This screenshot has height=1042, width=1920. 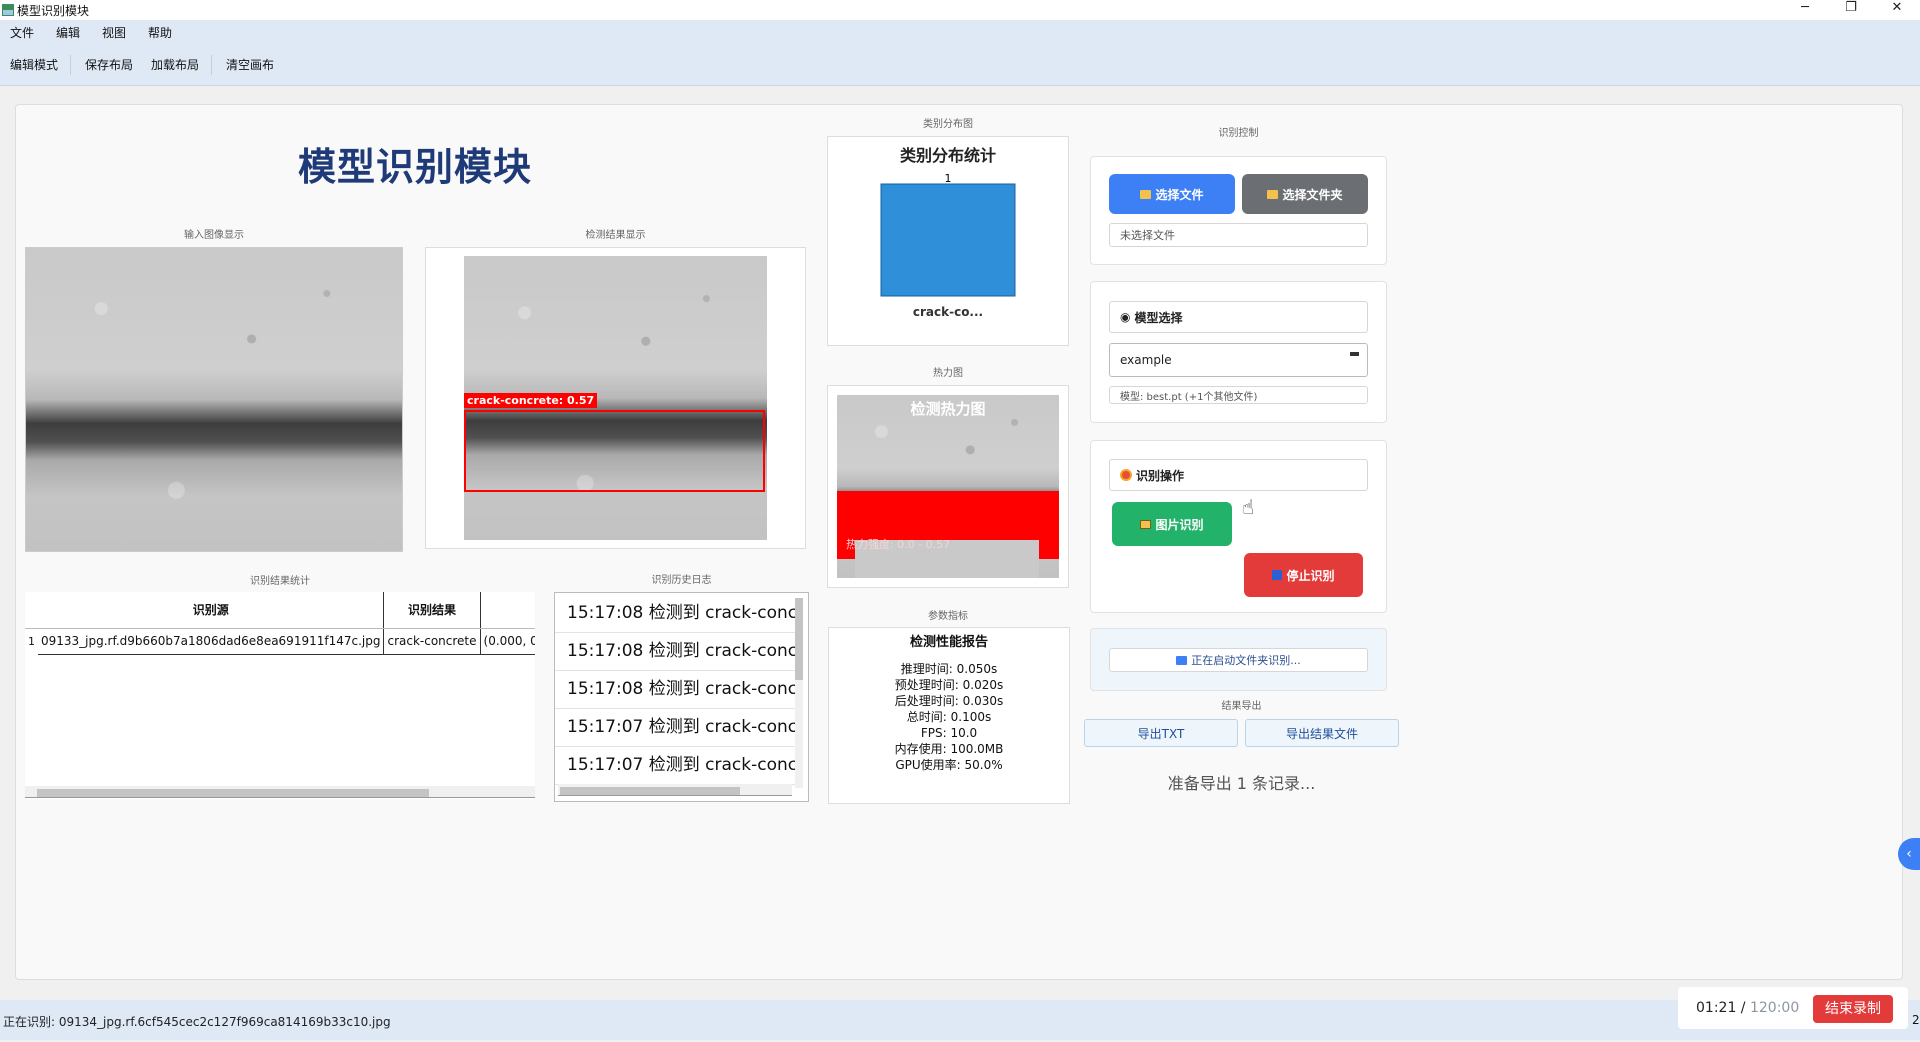 I want to click on stop-detect-button: 停止识别, so click(x=1303, y=575).